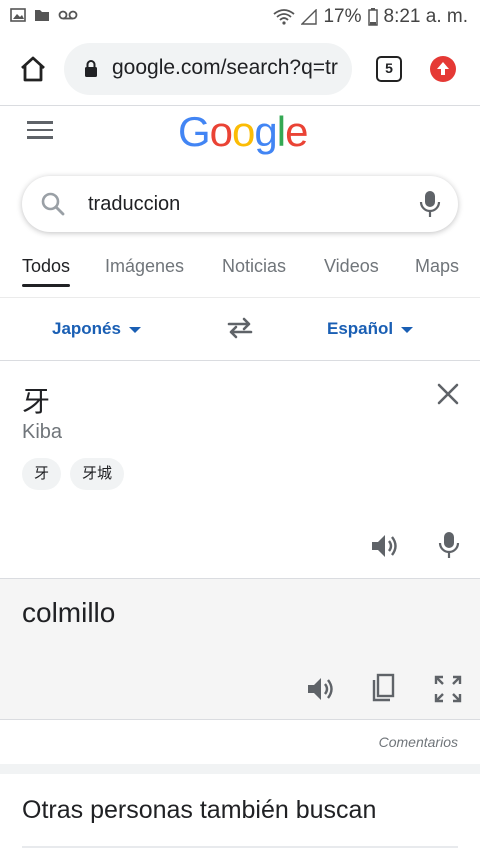 This screenshot has height=854, width=480. I want to click on tab-noticias: Noticias, so click(254, 277).